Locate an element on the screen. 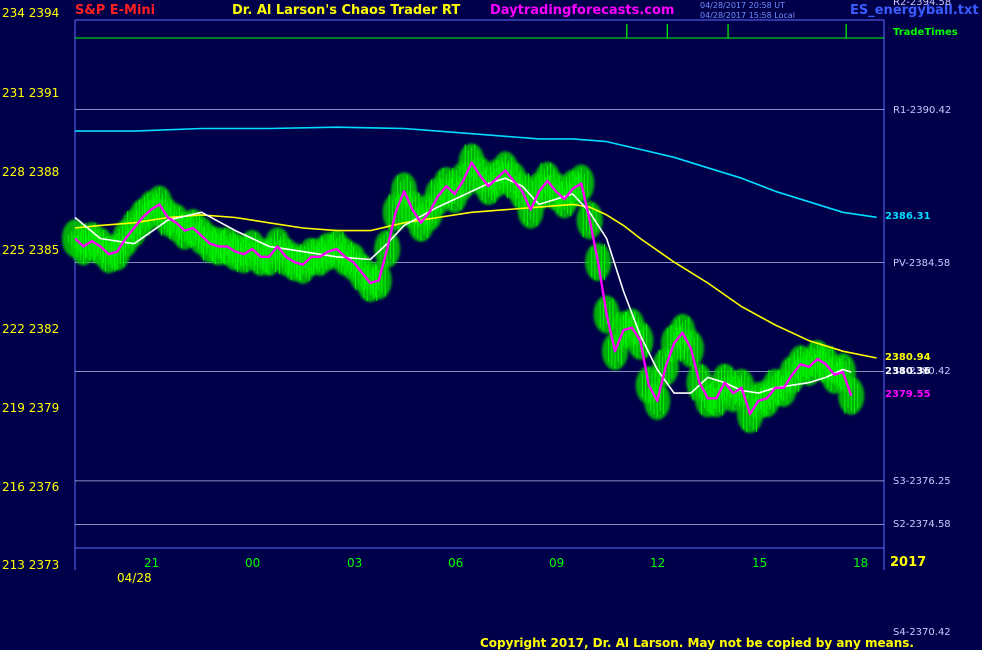  y-tick-label: 222 2382 is located at coordinates (31, 329).